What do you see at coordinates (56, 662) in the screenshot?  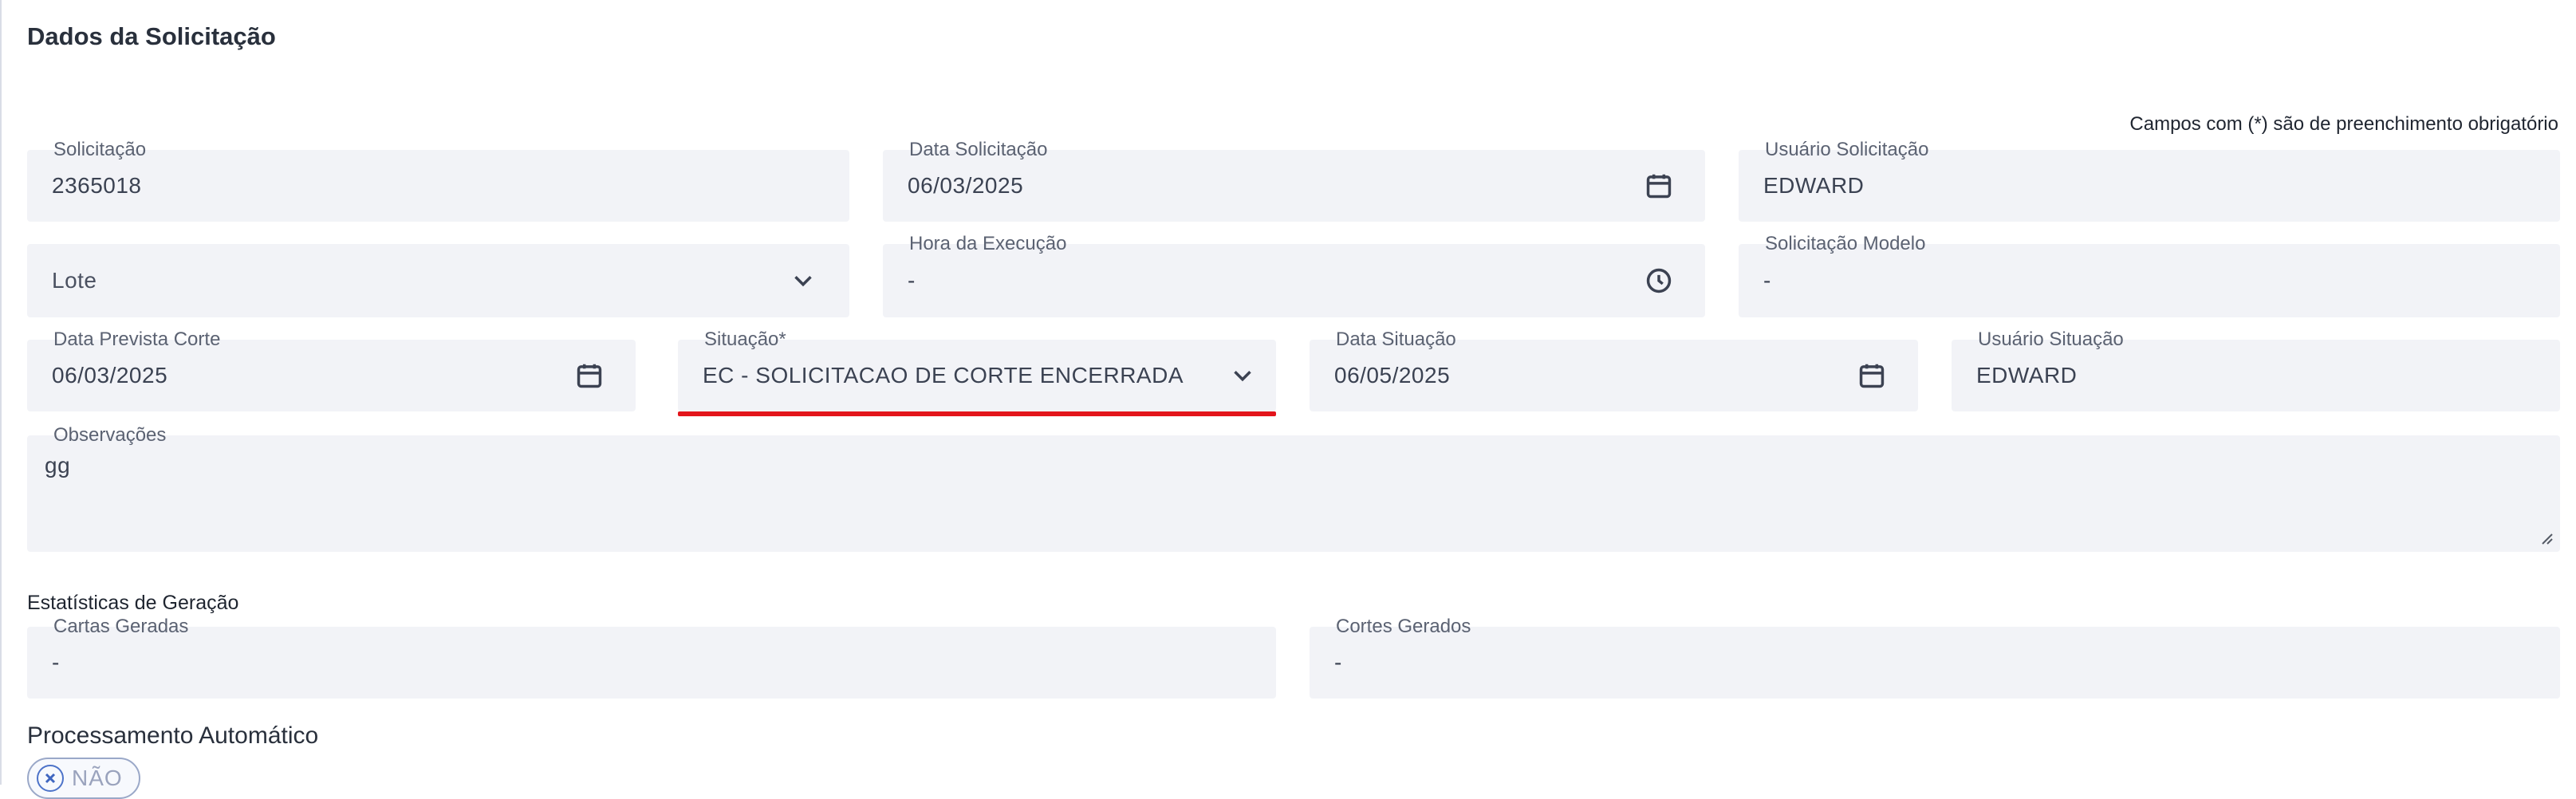 I see `cartas-geradas-value: -` at bounding box center [56, 662].